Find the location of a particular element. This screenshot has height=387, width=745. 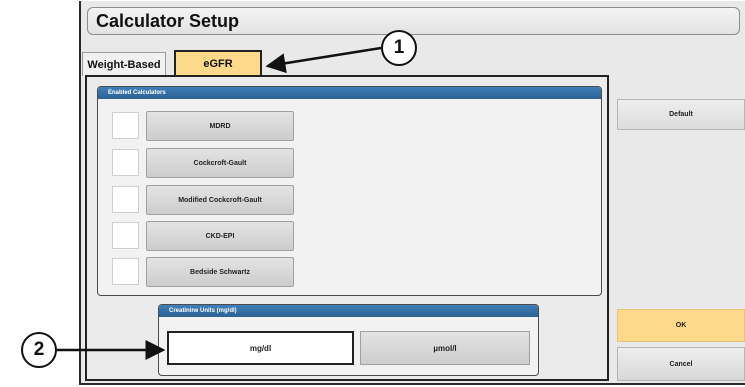

callout-2-badge: 2 is located at coordinates (39, 350).